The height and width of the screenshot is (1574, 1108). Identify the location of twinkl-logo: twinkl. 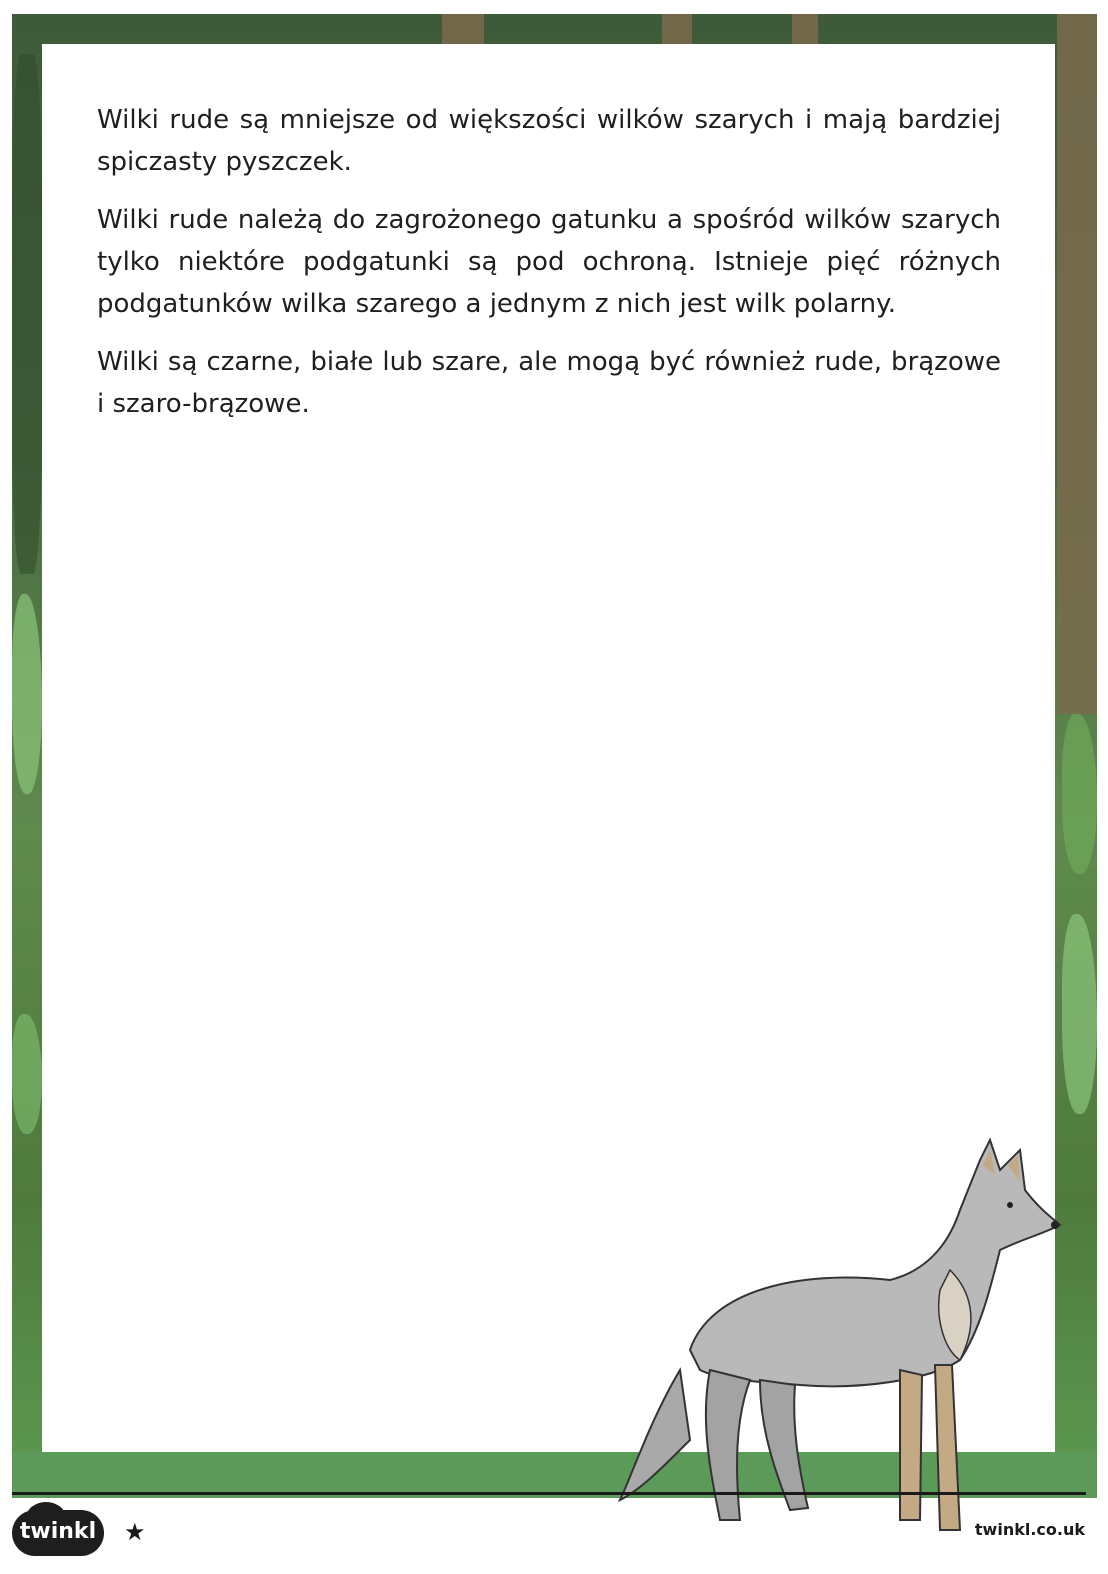
(58, 1529).